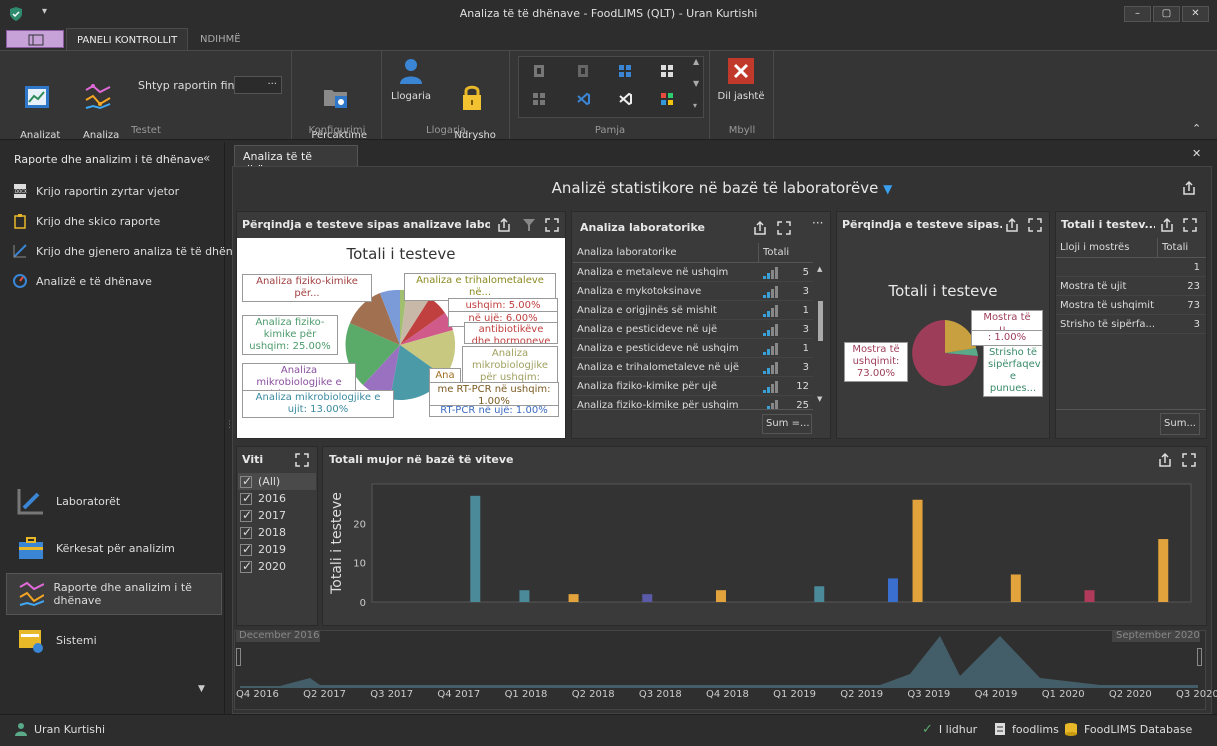 The width and height of the screenshot is (1217, 746). I want to click on panel1-export-icon, so click(504, 225).